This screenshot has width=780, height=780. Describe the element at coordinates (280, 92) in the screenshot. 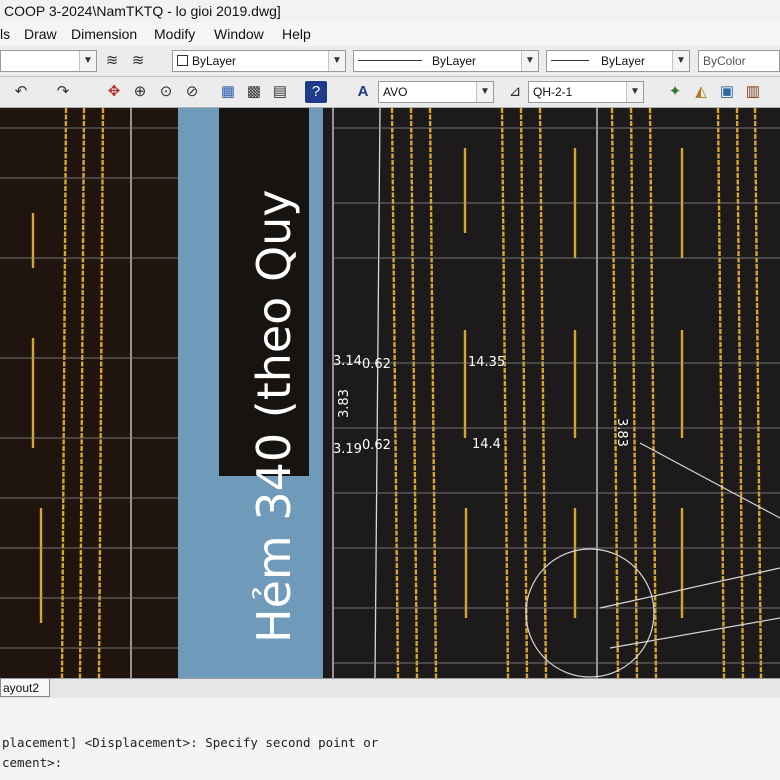

I see `tool-palettes-icon: ▤` at that location.